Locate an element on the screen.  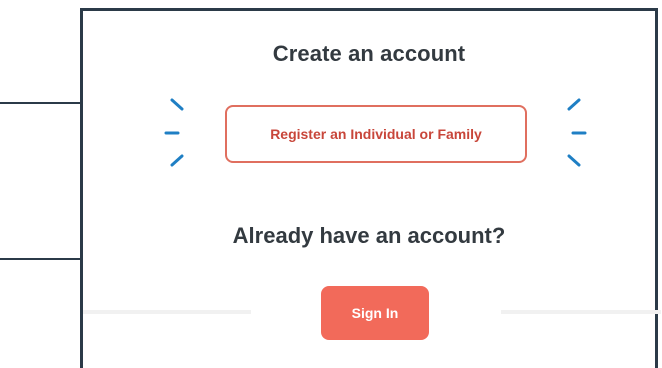
already-have-account-heading: Already have an account? is located at coordinates (369, 235).